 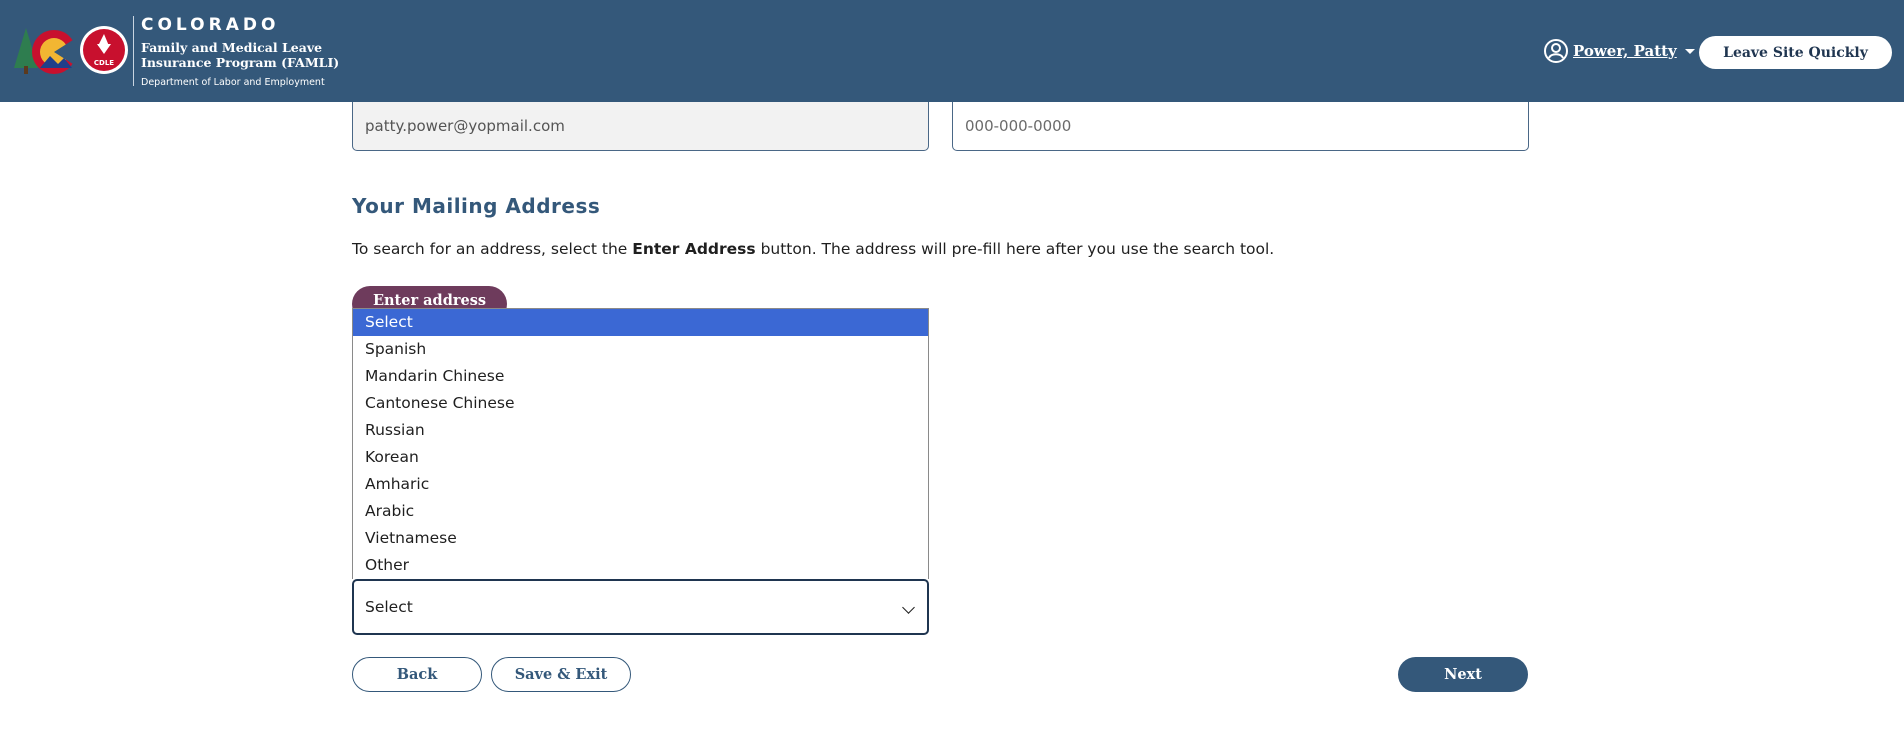 I want to click on logo: CDLE, so click(x=71, y=52).